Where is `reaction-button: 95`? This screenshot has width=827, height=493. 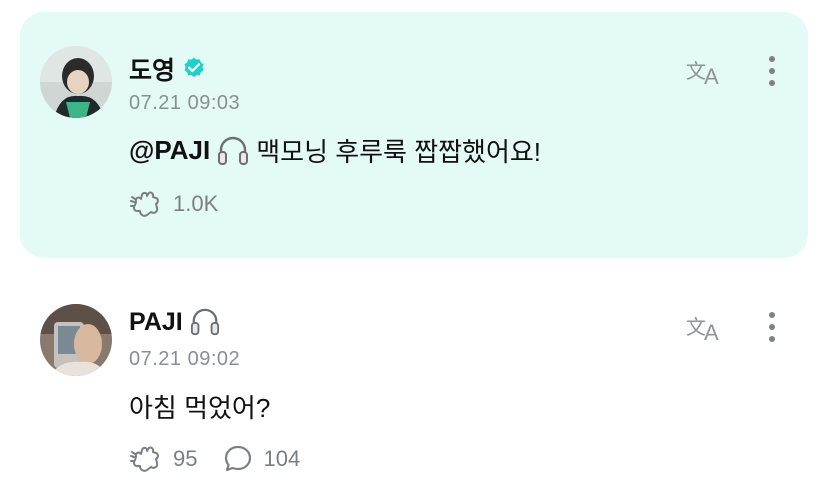 reaction-button: 95 is located at coordinates (163, 459).